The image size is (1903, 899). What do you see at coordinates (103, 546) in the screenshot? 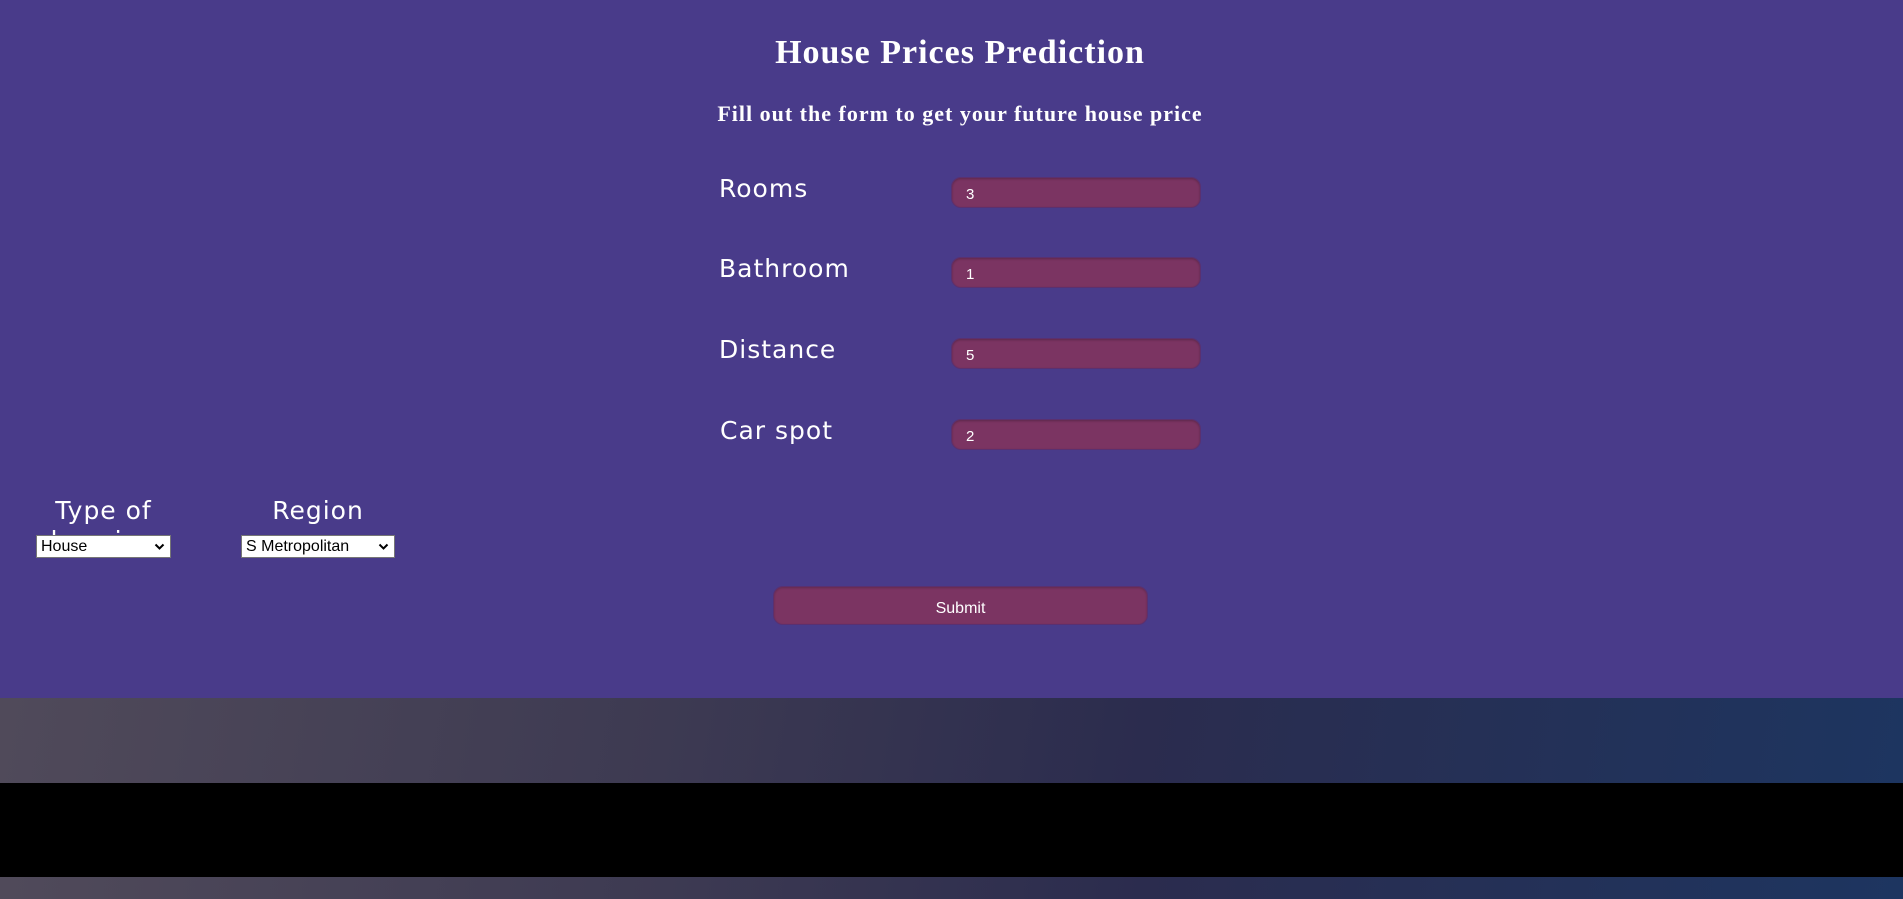
I see `housing-type-select: House` at bounding box center [103, 546].